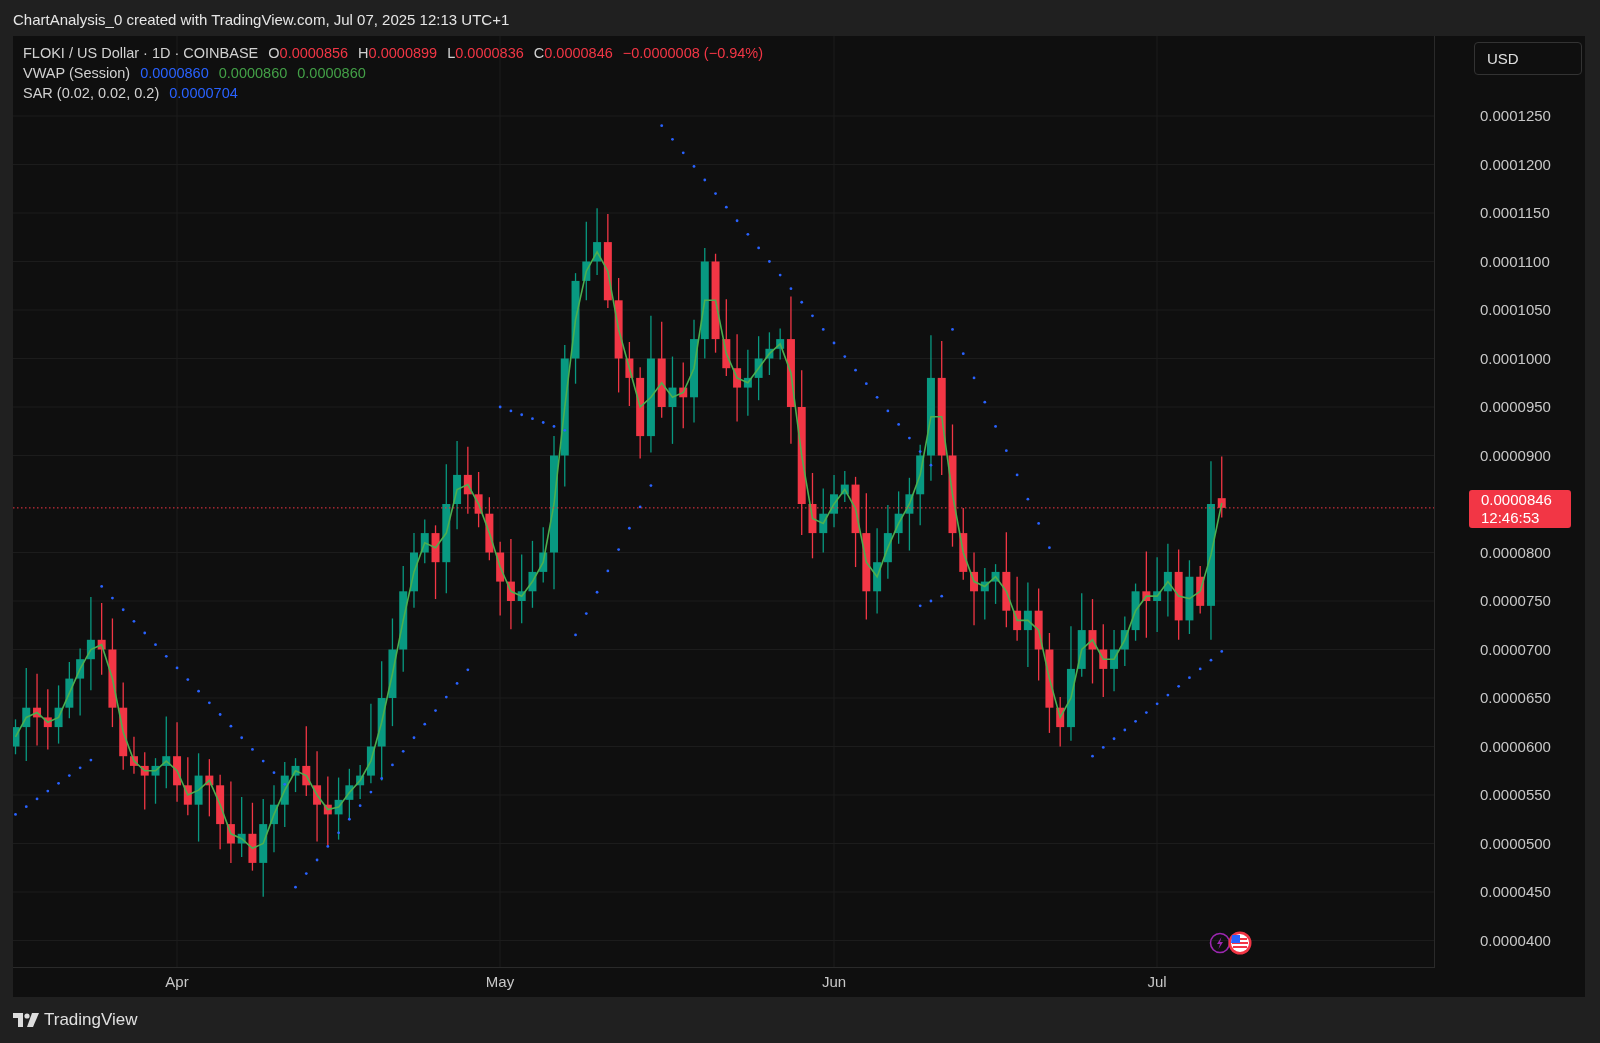 Image resolution: width=1600 pixels, height=1043 pixels. I want to click on price-label: 0.0001250, so click(1515, 115).